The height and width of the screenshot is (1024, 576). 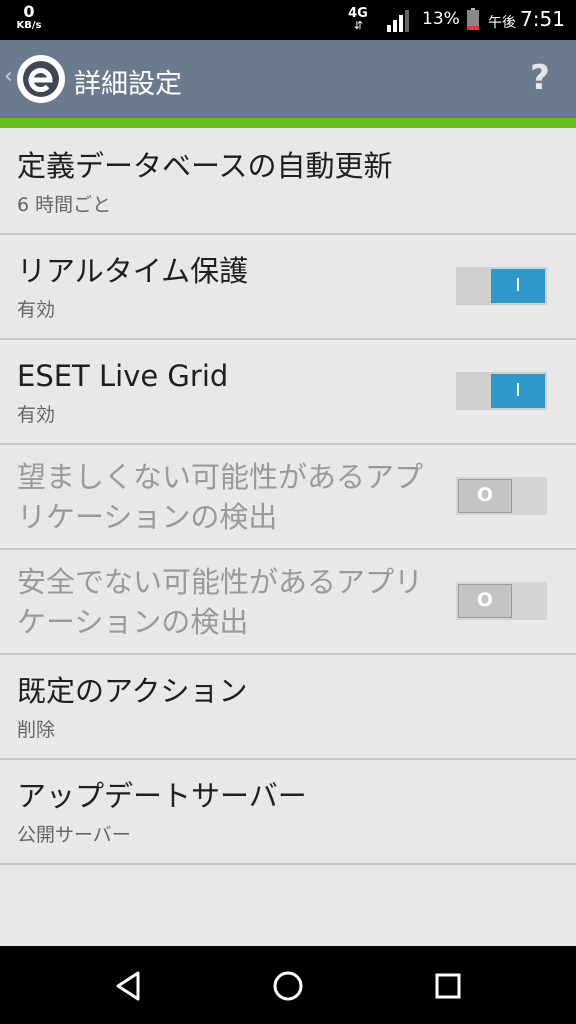 I want to click on setting-title: 安全でない可能性があるアプリケーションの検出, so click(x=220, y=602).